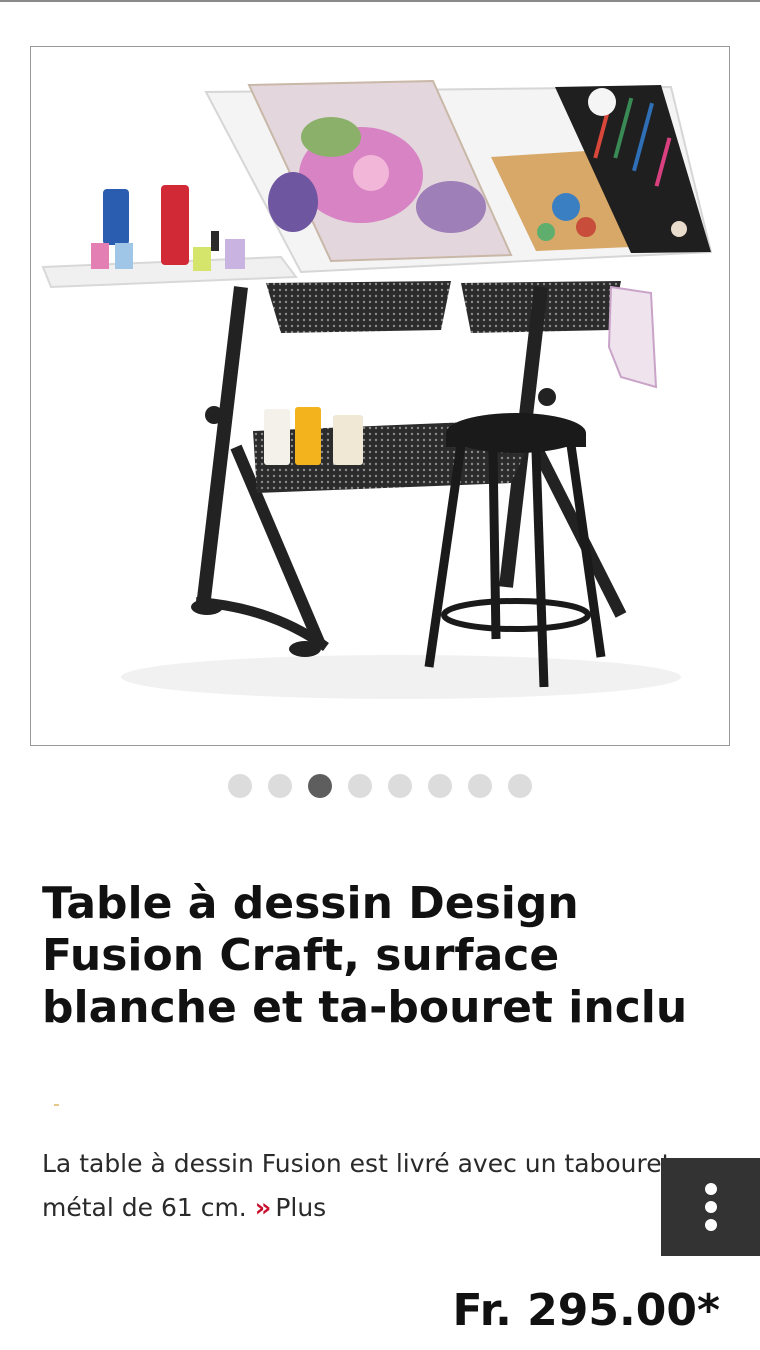 The image size is (760, 1350). What do you see at coordinates (380, 786) in the screenshot?
I see `gallery-pagination` at bounding box center [380, 786].